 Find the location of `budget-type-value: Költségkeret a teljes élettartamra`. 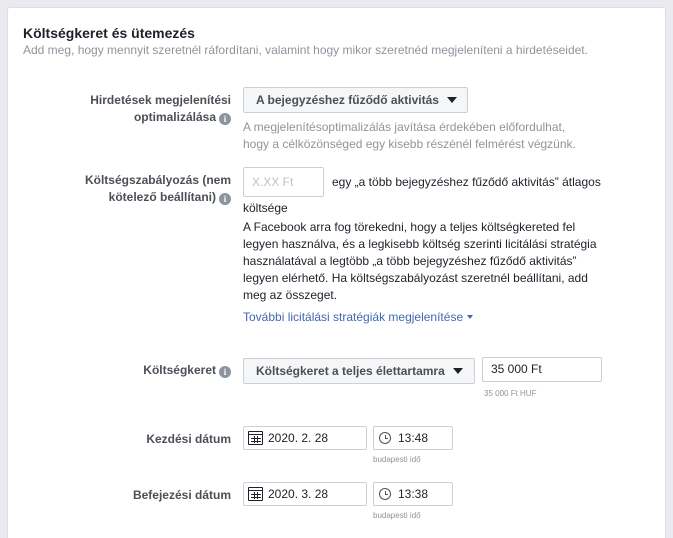

budget-type-value: Költségkeret a teljes élettartamra is located at coordinates (350, 371).